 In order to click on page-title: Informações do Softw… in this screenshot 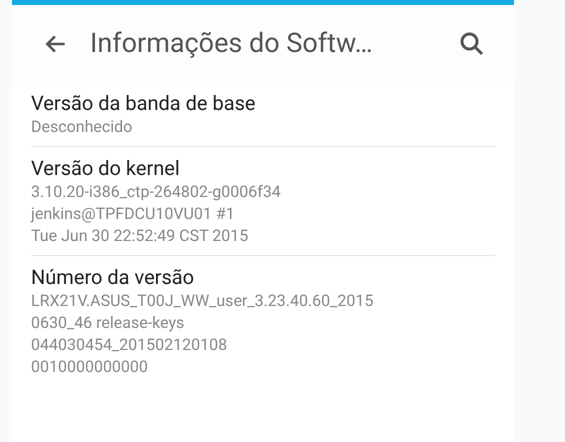, I will do `click(232, 44)`.